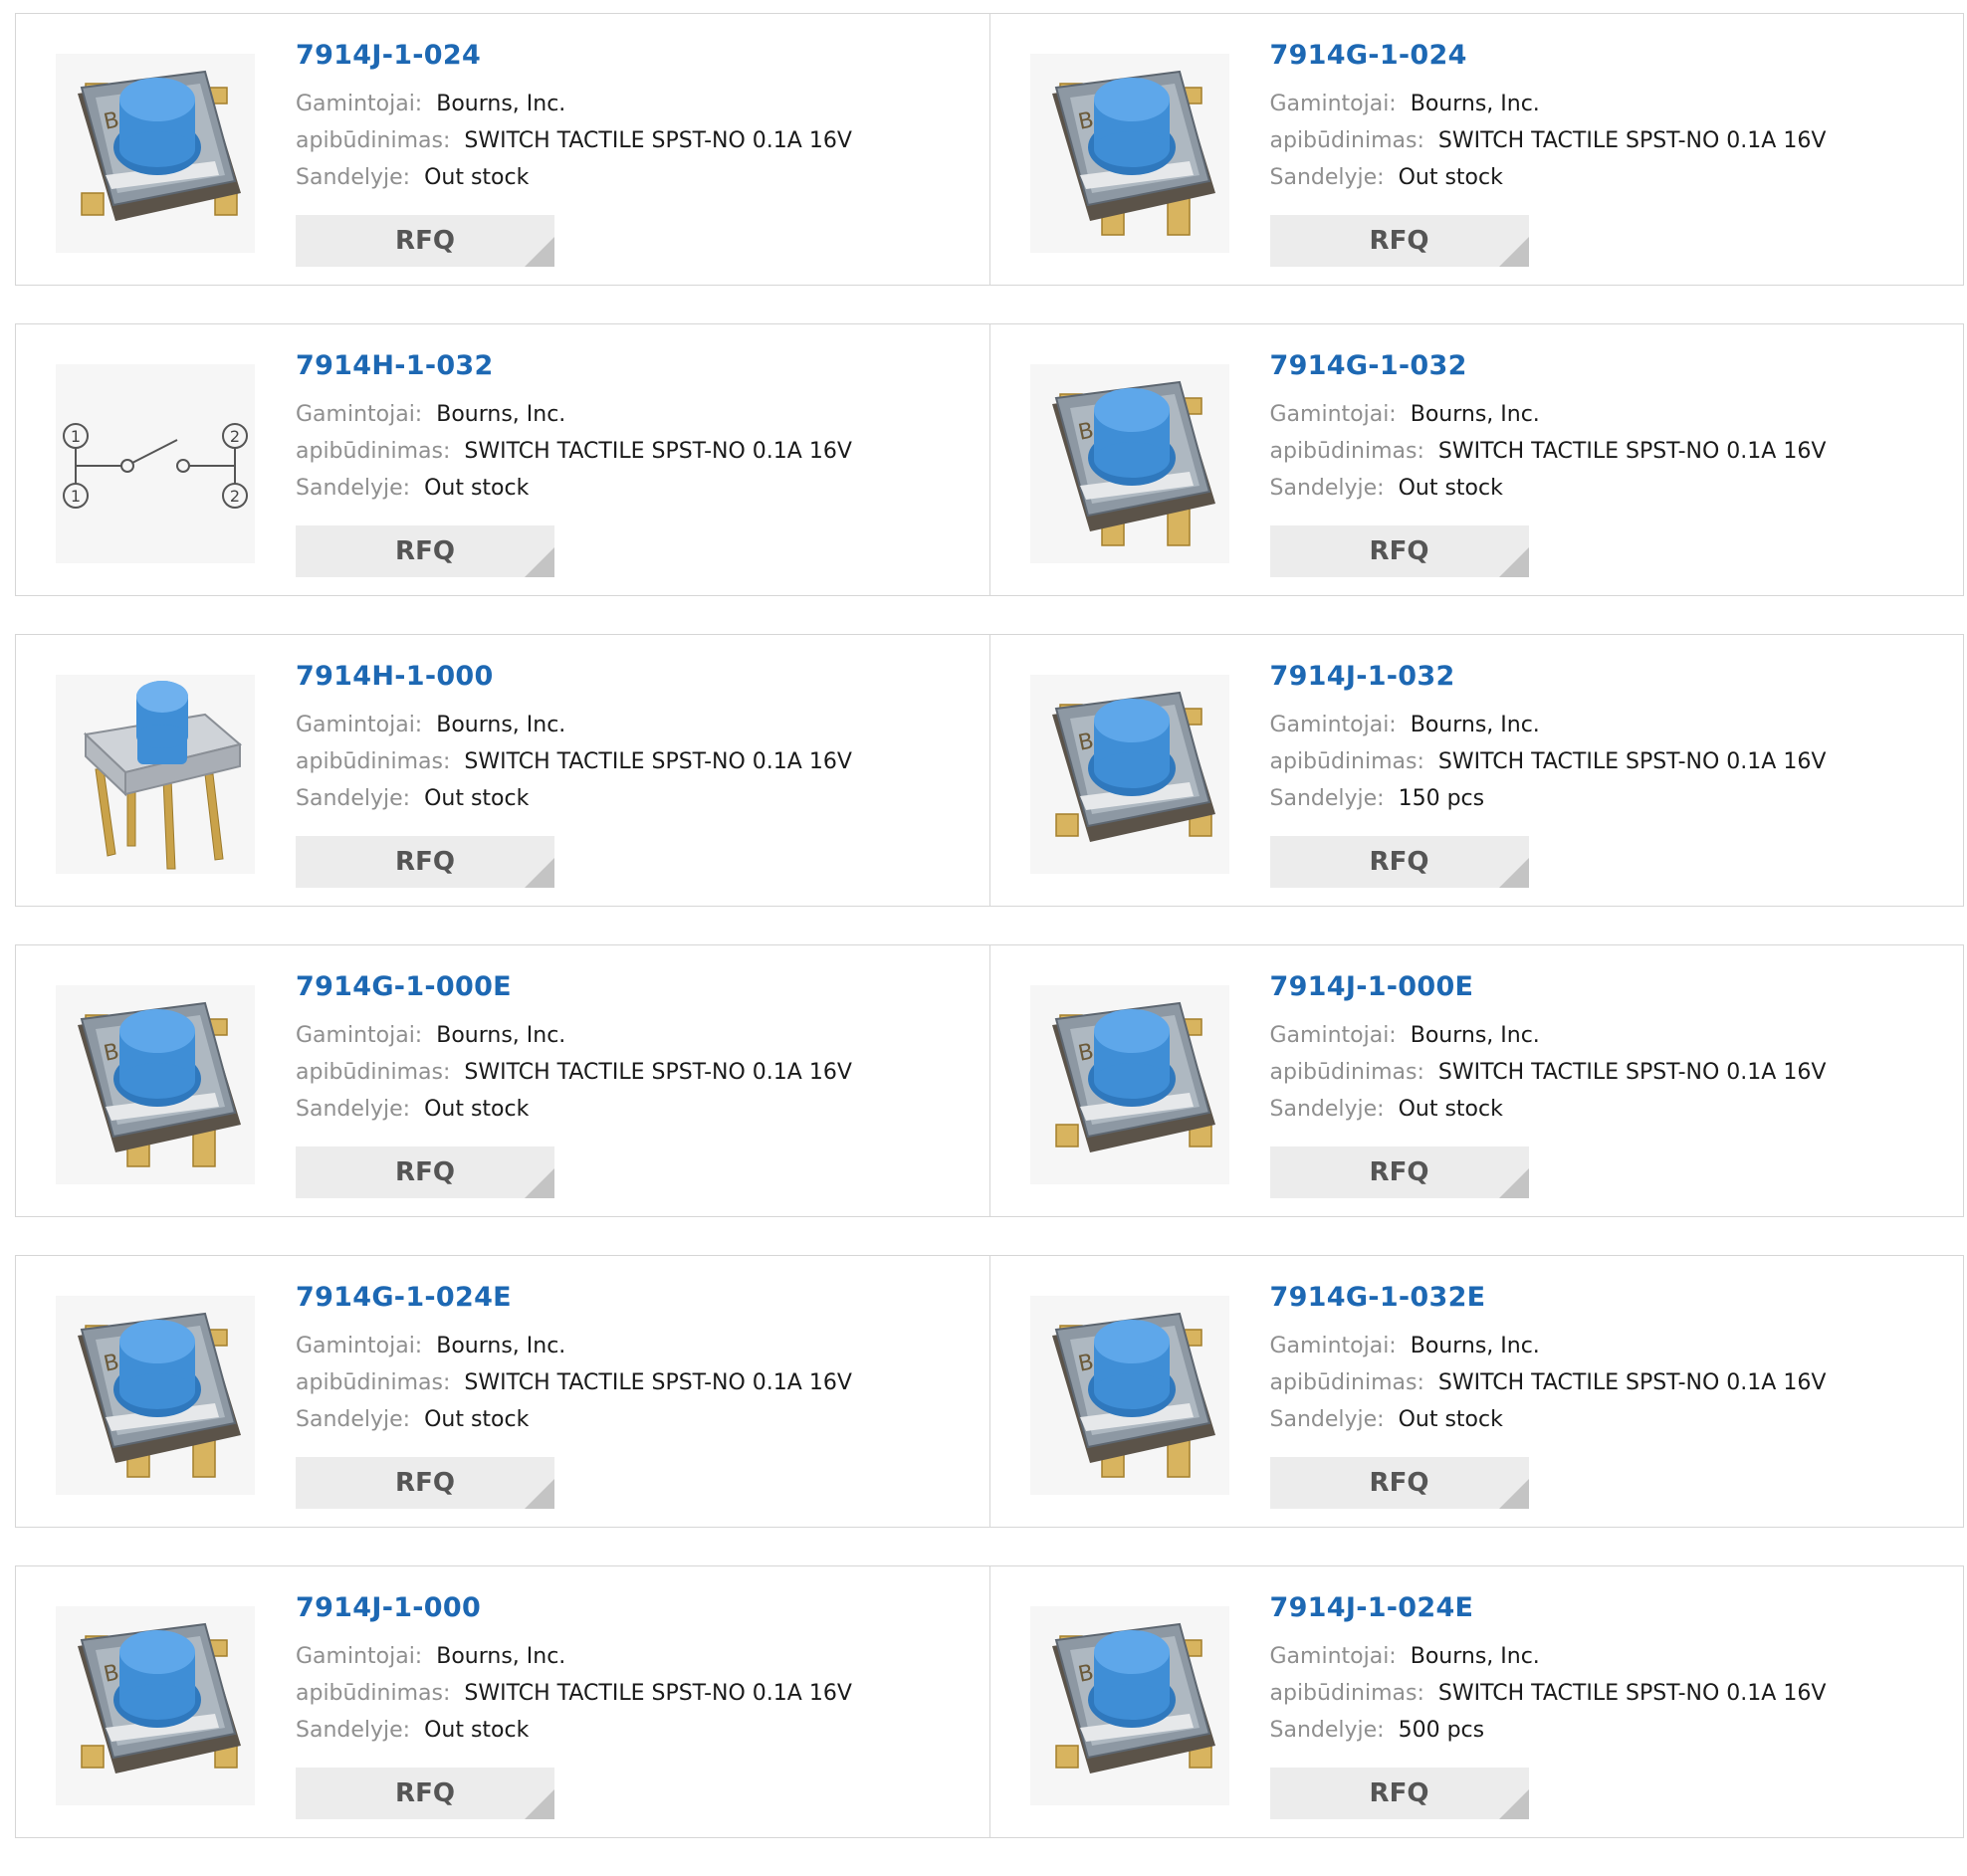 The width and height of the screenshot is (1967, 1876). I want to click on svg-text: 1, so click(76, 496).